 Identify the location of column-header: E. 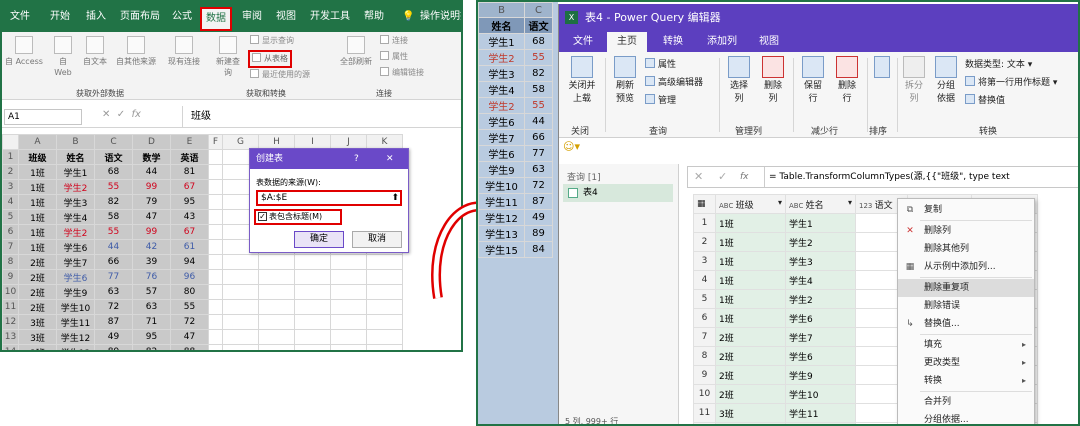
(189, 142).